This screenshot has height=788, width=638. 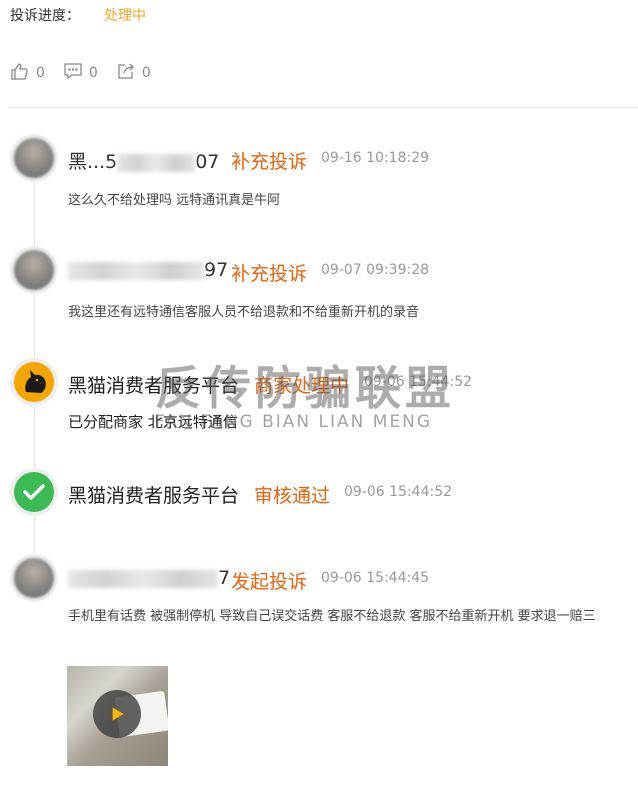 I want to click on video-thumbnail, so click(x=117, y=716).